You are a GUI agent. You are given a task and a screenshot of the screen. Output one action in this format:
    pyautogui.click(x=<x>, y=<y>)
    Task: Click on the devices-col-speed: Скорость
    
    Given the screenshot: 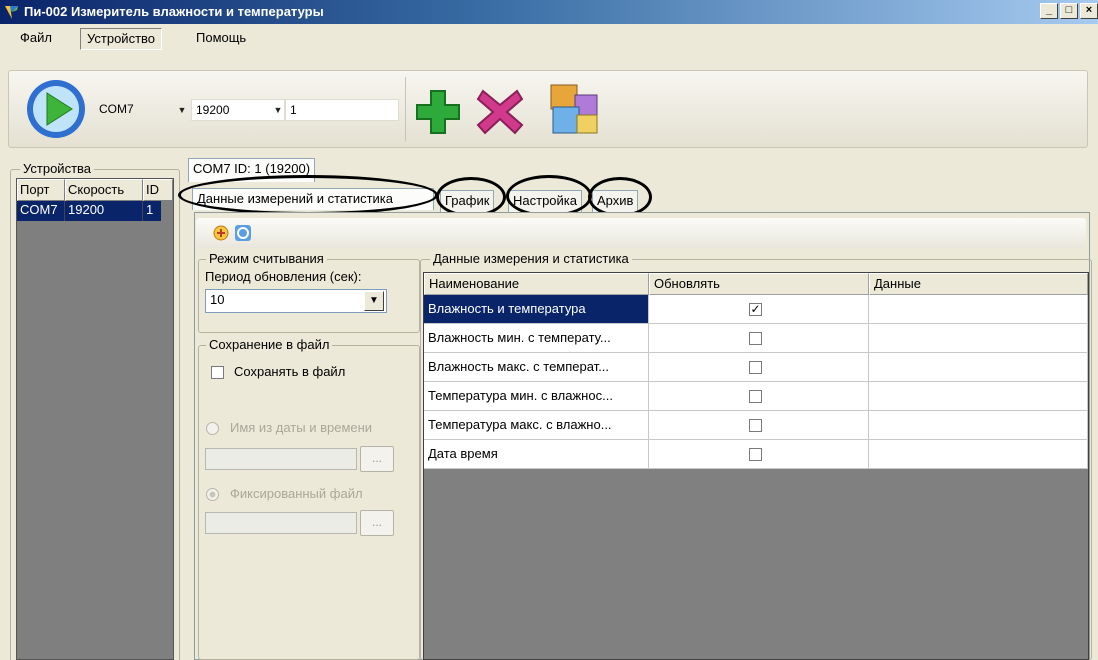 What is the action you would take?
    pyautogui.click(x=104, y=190)
    